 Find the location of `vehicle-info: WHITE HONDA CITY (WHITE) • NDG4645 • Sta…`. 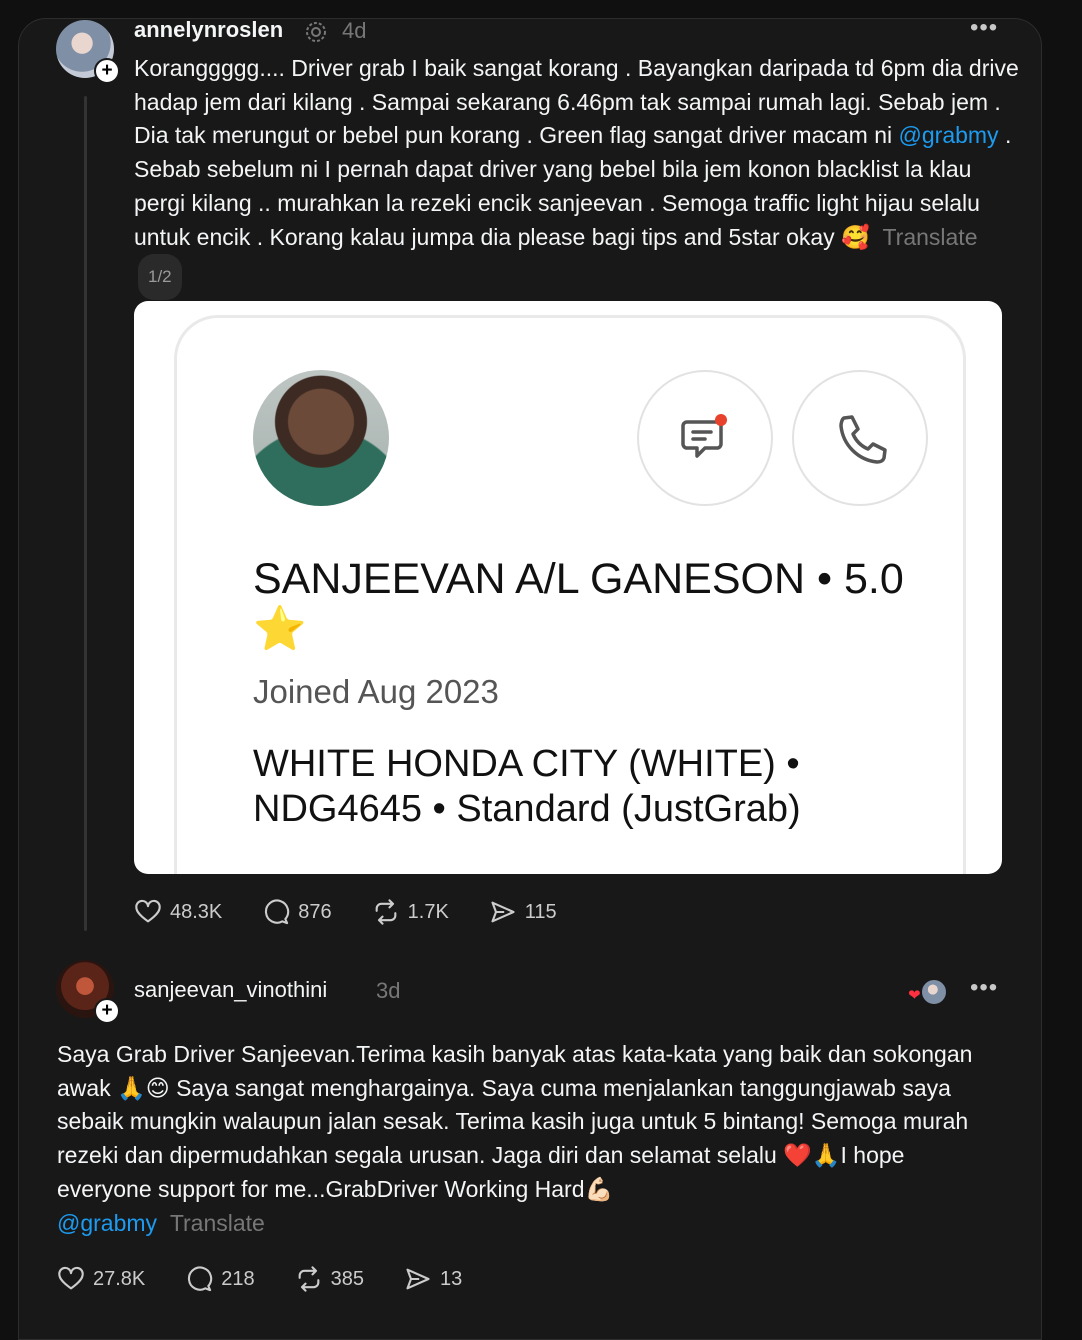

vehicle-info: WHITE HONDA CITY (WHITE) • NDG4645 • Sta… is located at coordinates (527, 786).